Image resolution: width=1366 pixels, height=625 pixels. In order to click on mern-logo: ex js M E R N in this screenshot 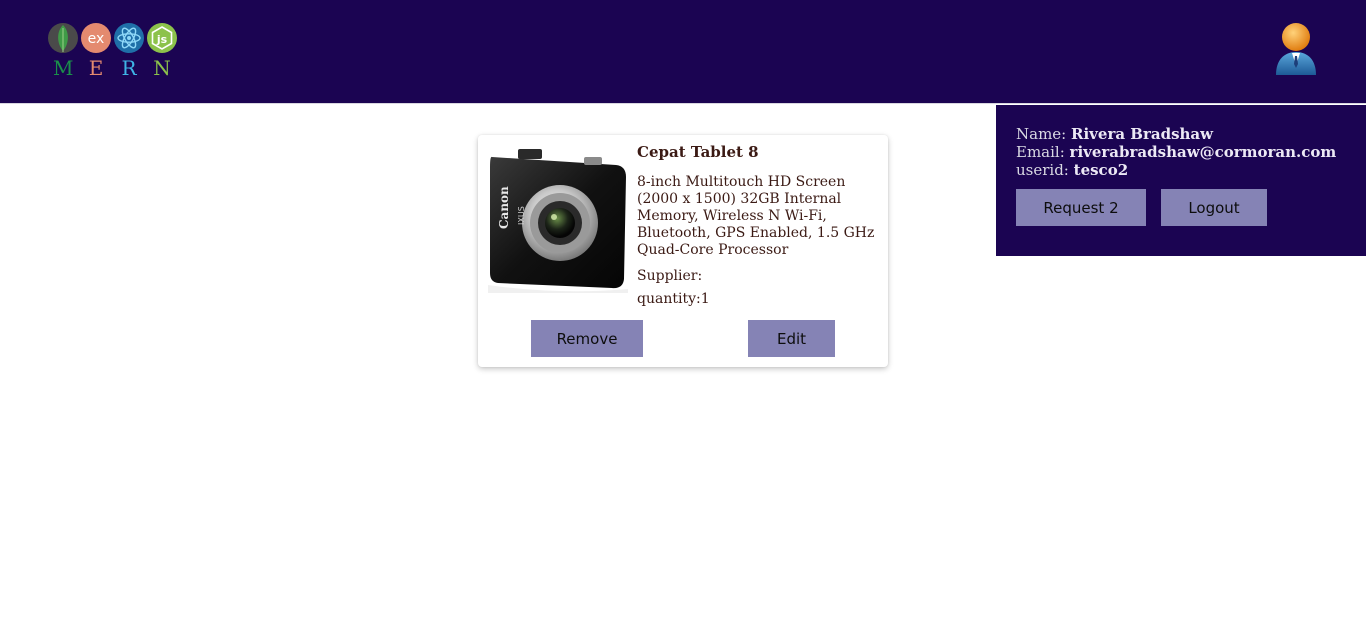, I will do `click(114, 51)`.